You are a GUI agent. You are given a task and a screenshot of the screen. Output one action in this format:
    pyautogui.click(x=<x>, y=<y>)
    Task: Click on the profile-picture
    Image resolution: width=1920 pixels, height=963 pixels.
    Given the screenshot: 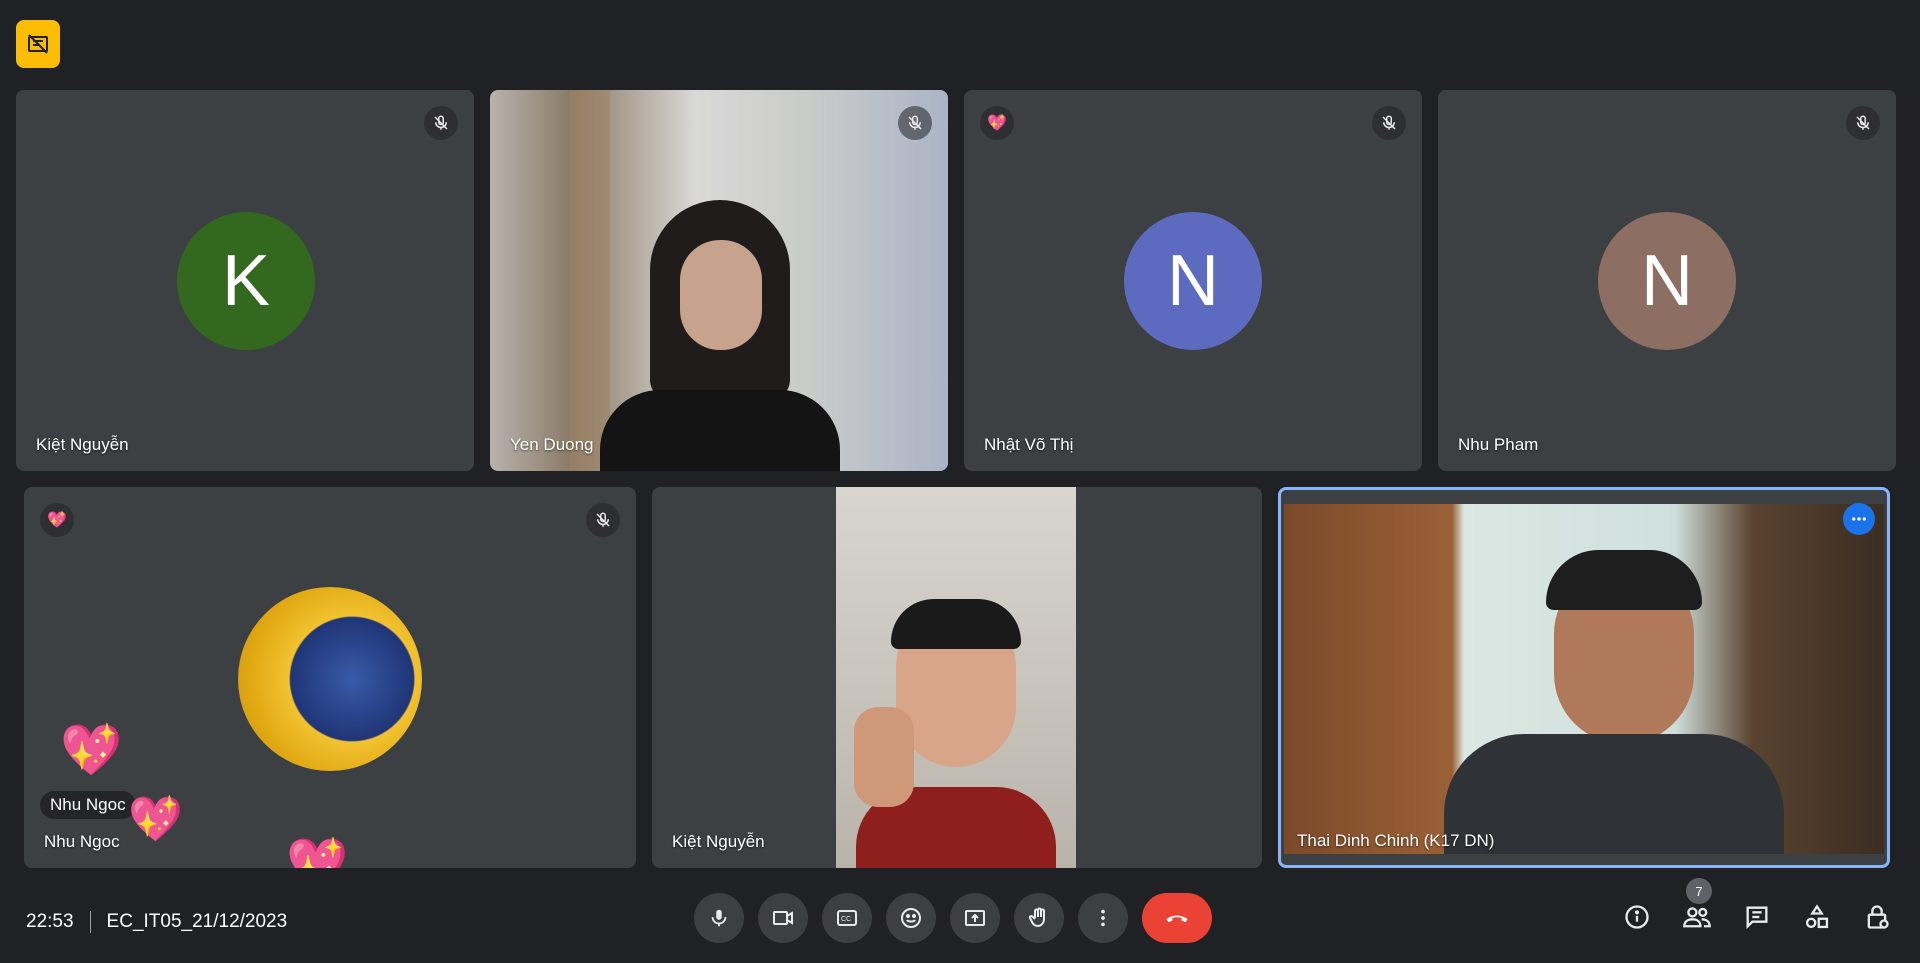 What is the action you would take?
    pyautogui.click(x=330, y=679)
    